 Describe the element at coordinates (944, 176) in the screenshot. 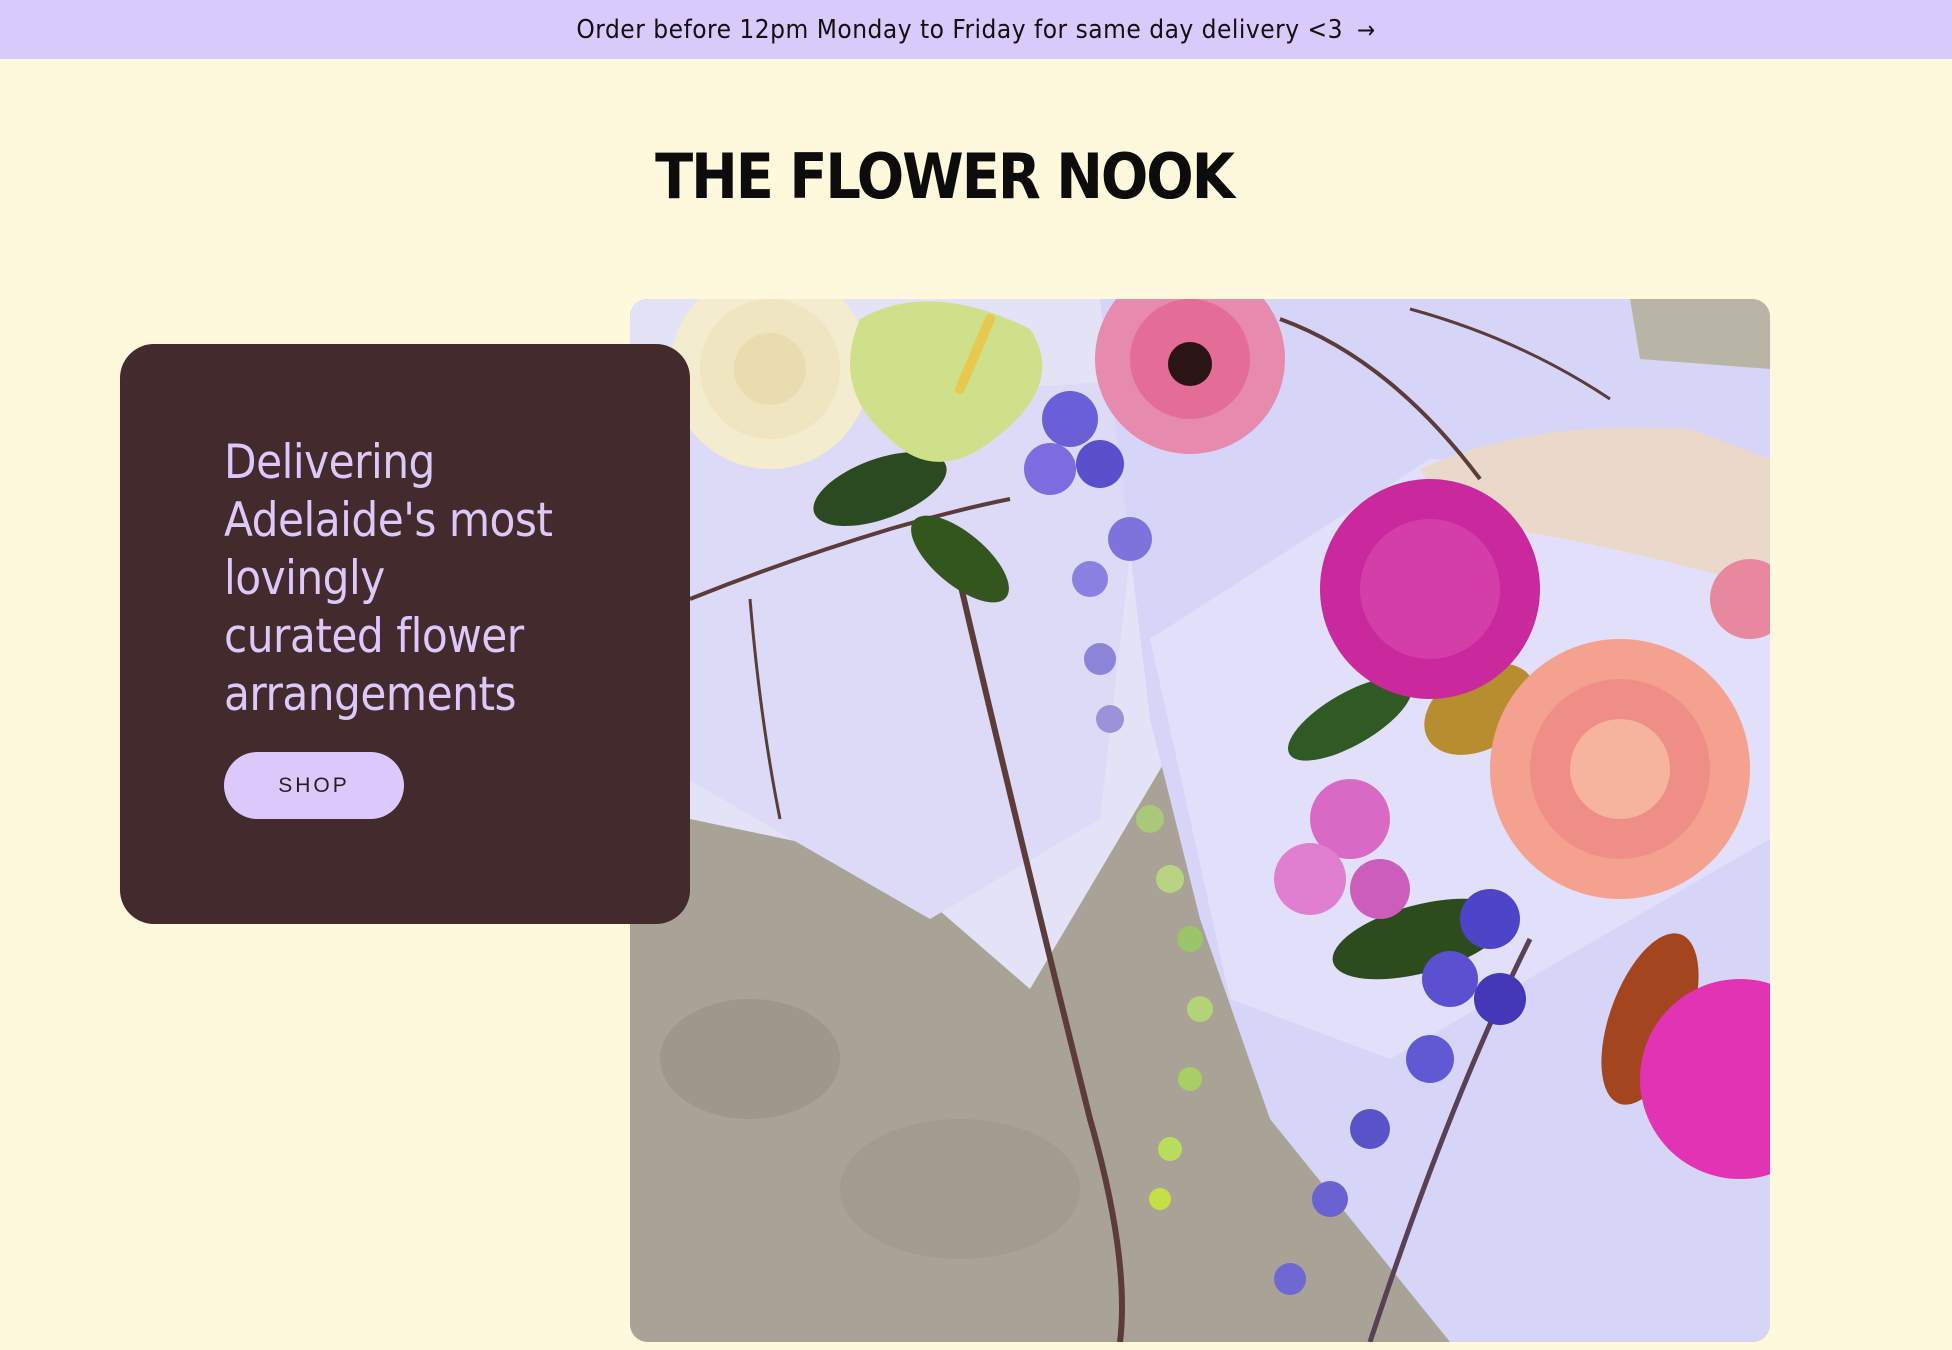

I see `site-logo: THE FLOWER NOOK` at that location.